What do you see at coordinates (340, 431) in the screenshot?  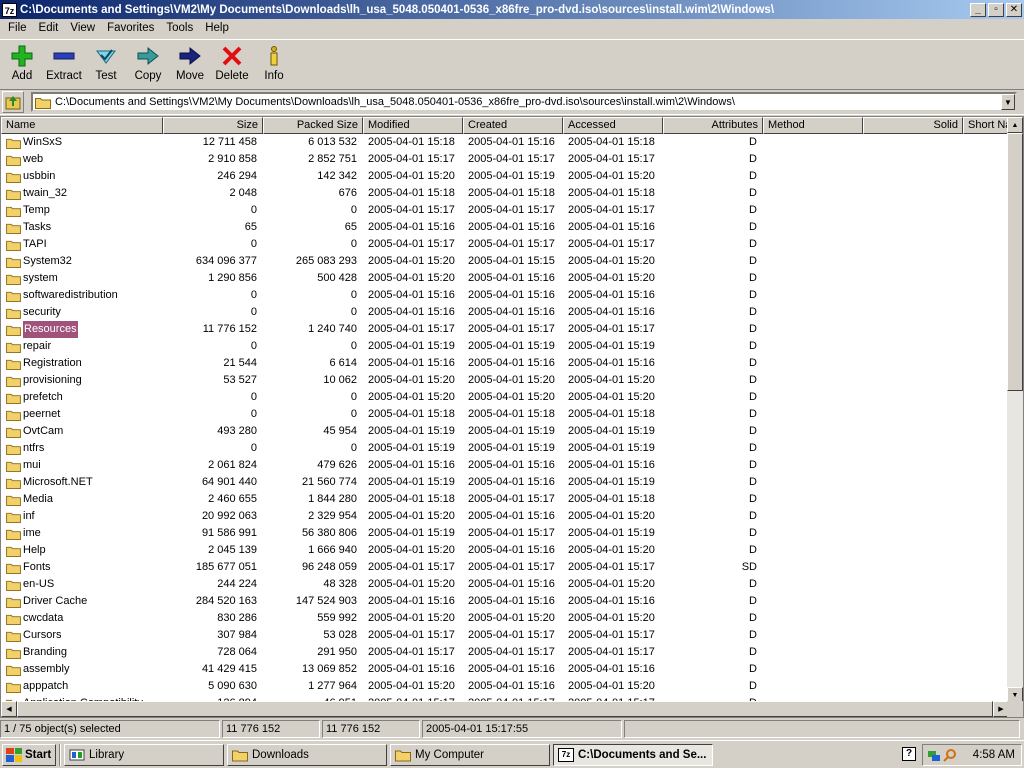 I see `packed-size-cell: 45 954` at bounding box center [340, 431].